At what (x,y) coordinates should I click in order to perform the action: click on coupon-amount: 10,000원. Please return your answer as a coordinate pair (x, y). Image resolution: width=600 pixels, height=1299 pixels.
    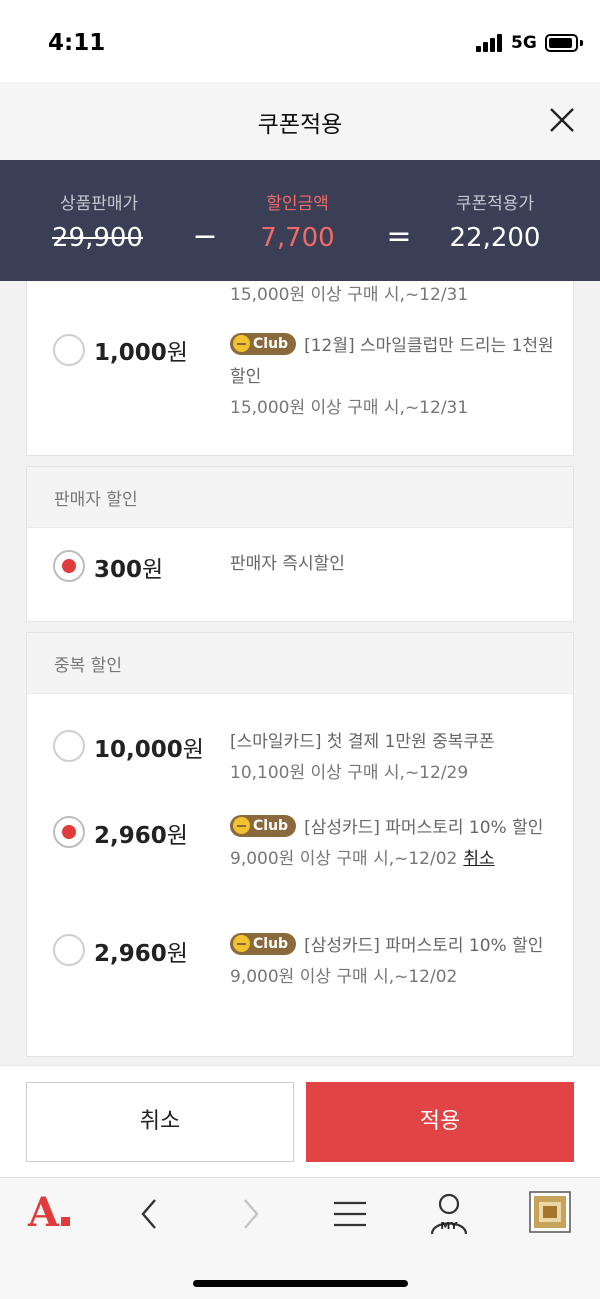
    Looking at the image, I should click on (149, 750).